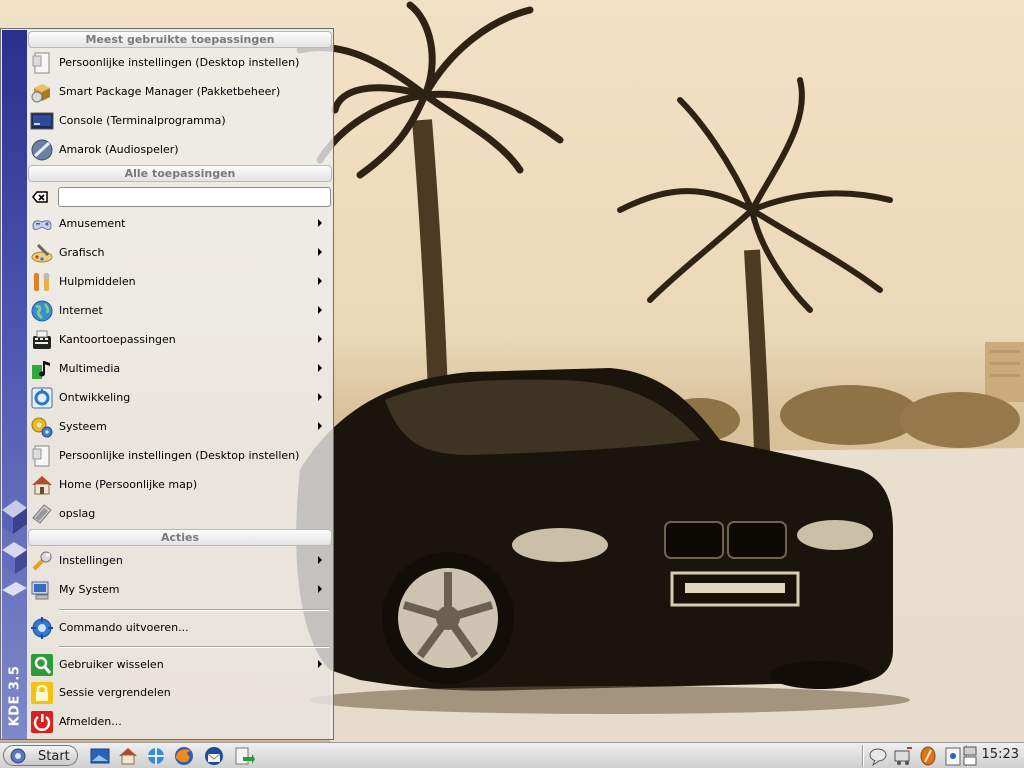 The width and height of the screenshot is (1024, 768). What do you see at coordinates (180, 310) in the screenshot?
I see `menu-item-internet: Internet` at bounding box center [180, 310].